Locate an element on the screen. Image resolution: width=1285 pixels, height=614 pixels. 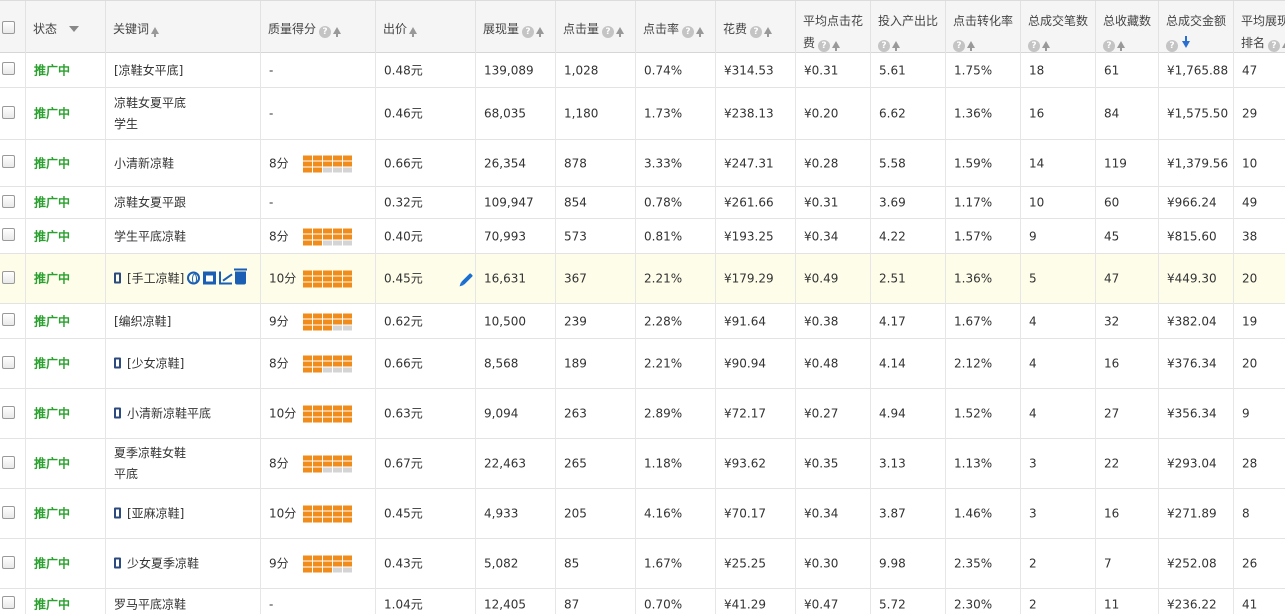
keyword-text: 小清新凉鞋平底 is located at coordinates (169, 414).